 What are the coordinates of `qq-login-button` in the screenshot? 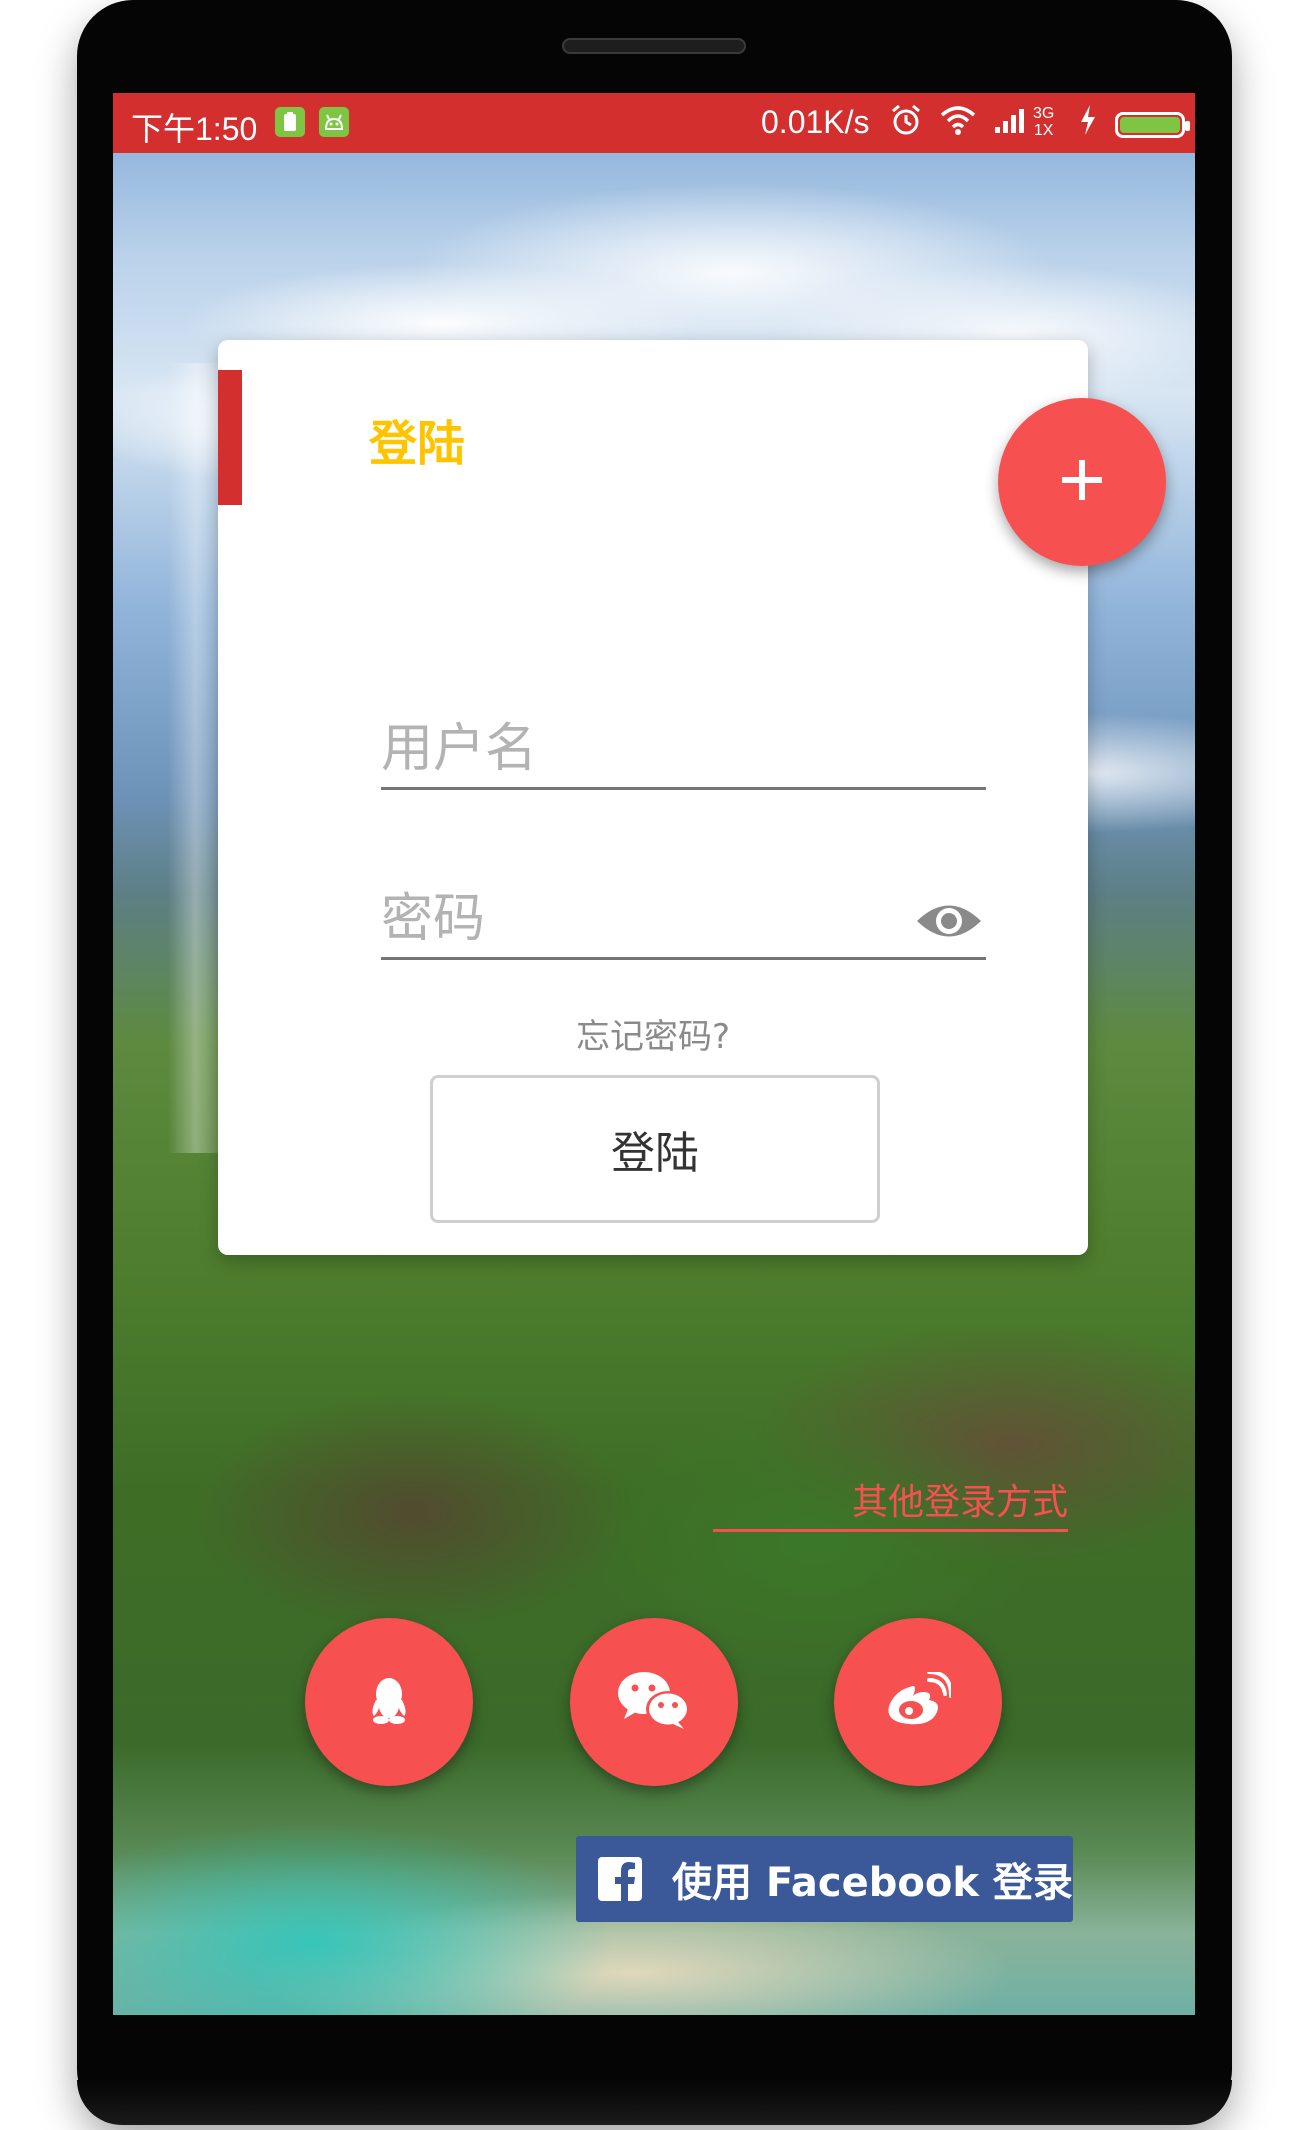 It's located at (389, 1702).